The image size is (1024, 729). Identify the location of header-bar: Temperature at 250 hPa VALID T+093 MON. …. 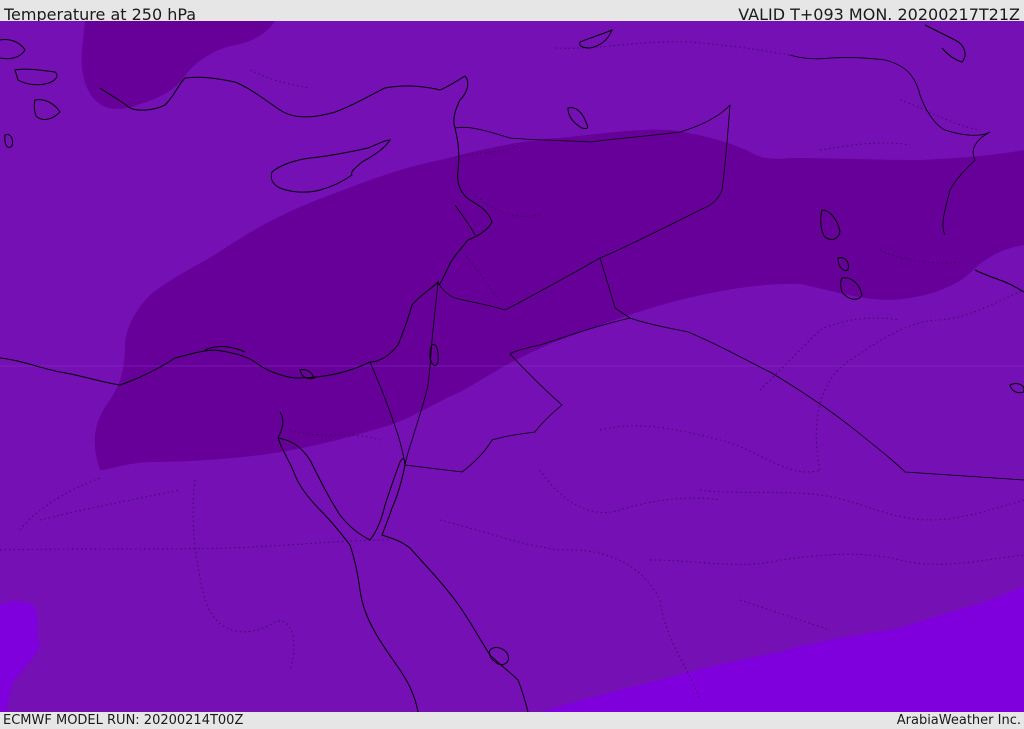
(512, 12).